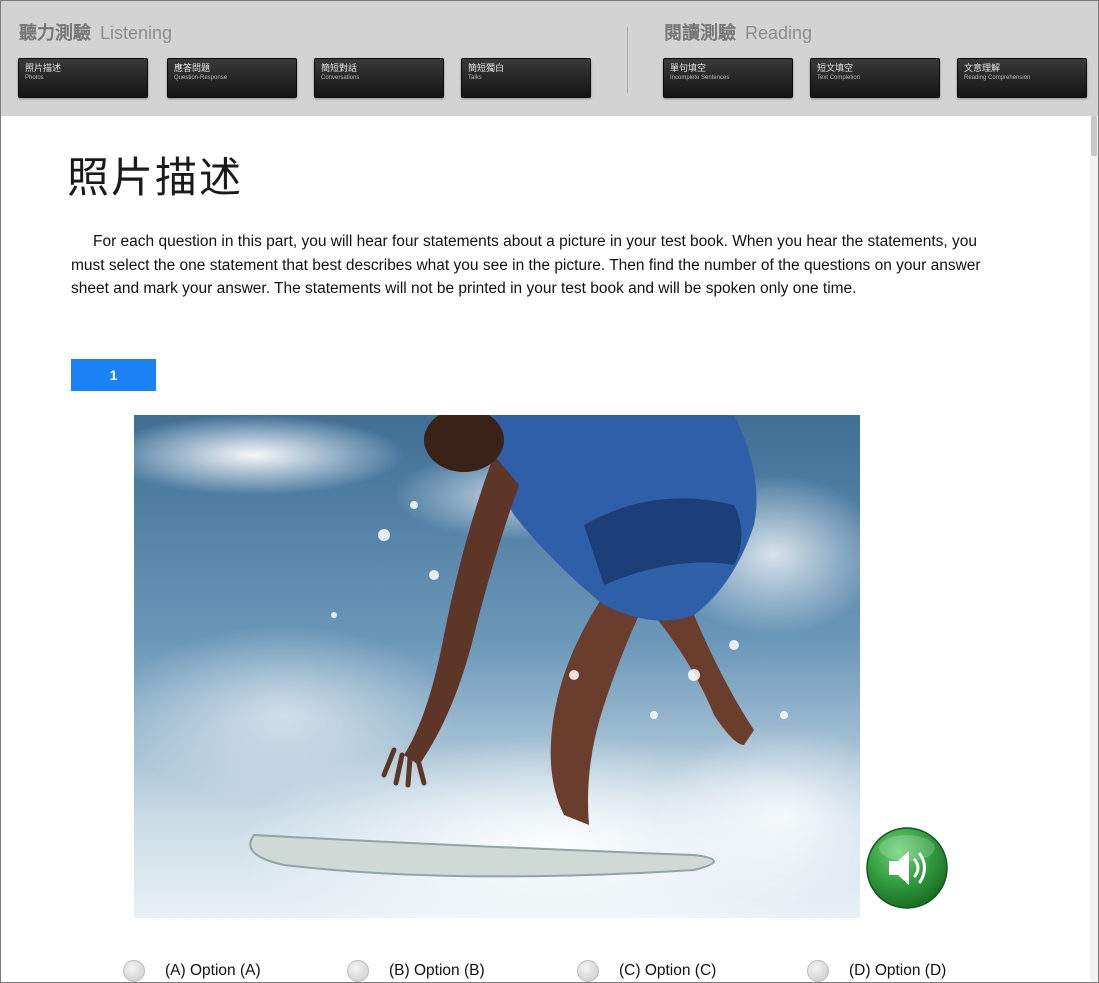  What do you see at coordinates (136, 33) in the screenshot?
I see `listening-title-en: Listening` at bounding box center [136, 33].